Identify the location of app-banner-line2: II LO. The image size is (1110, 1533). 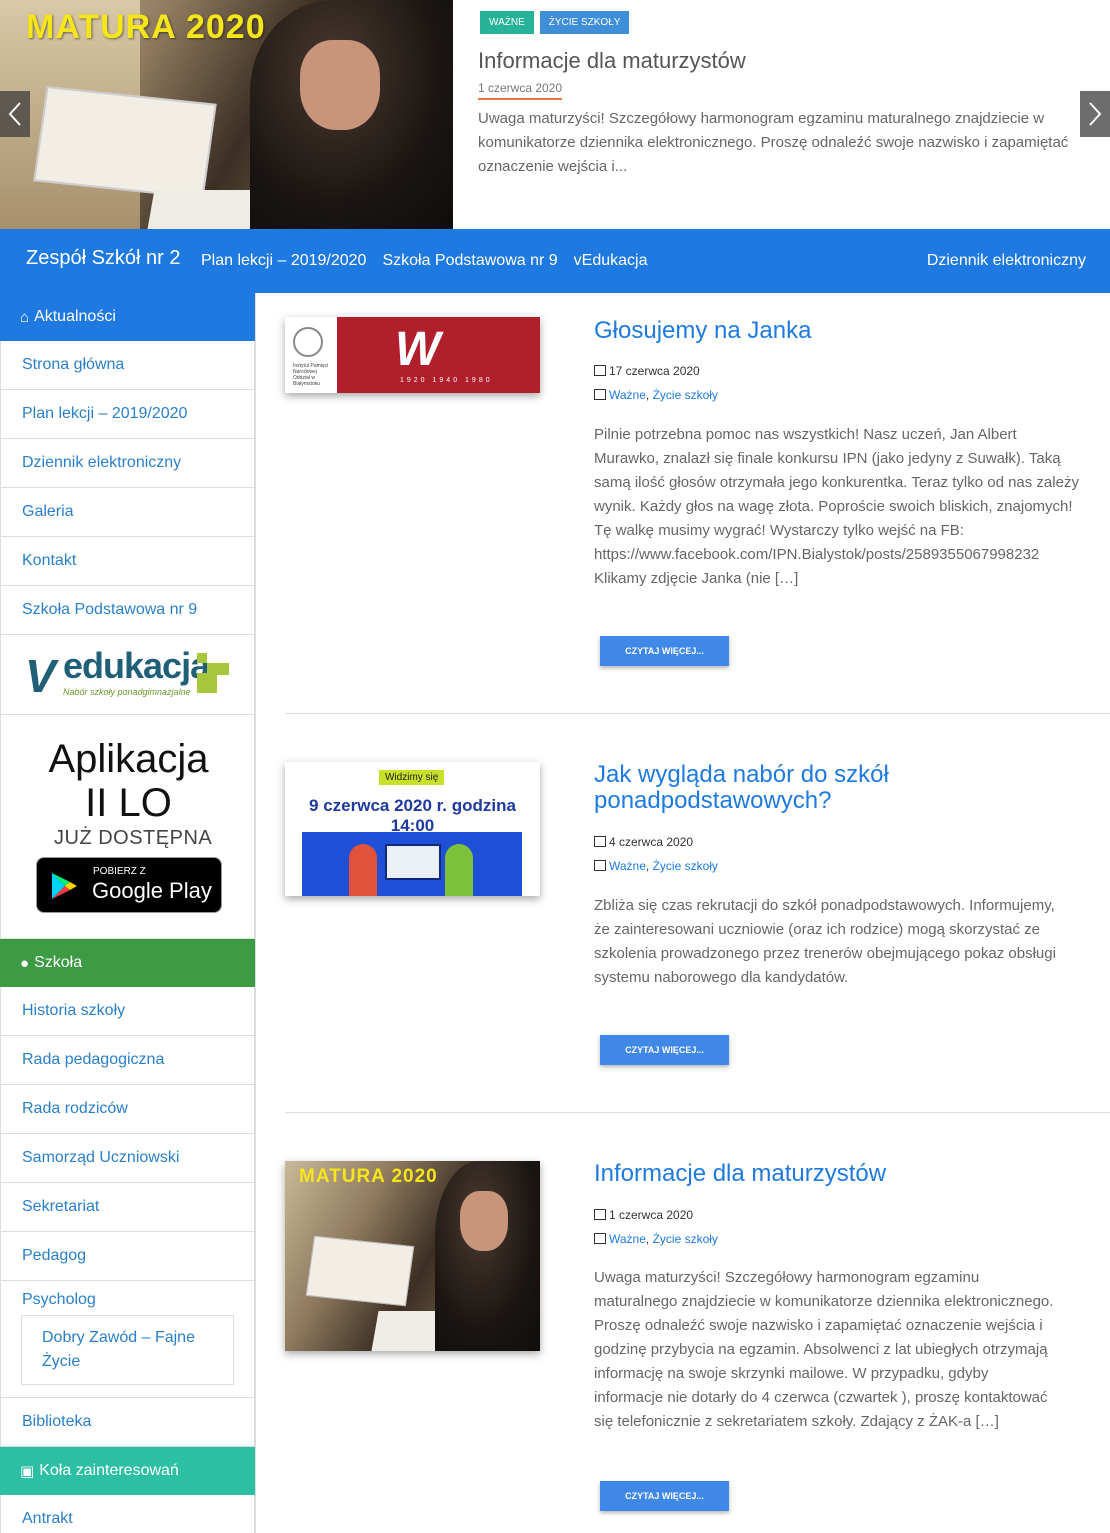
(128, 803).